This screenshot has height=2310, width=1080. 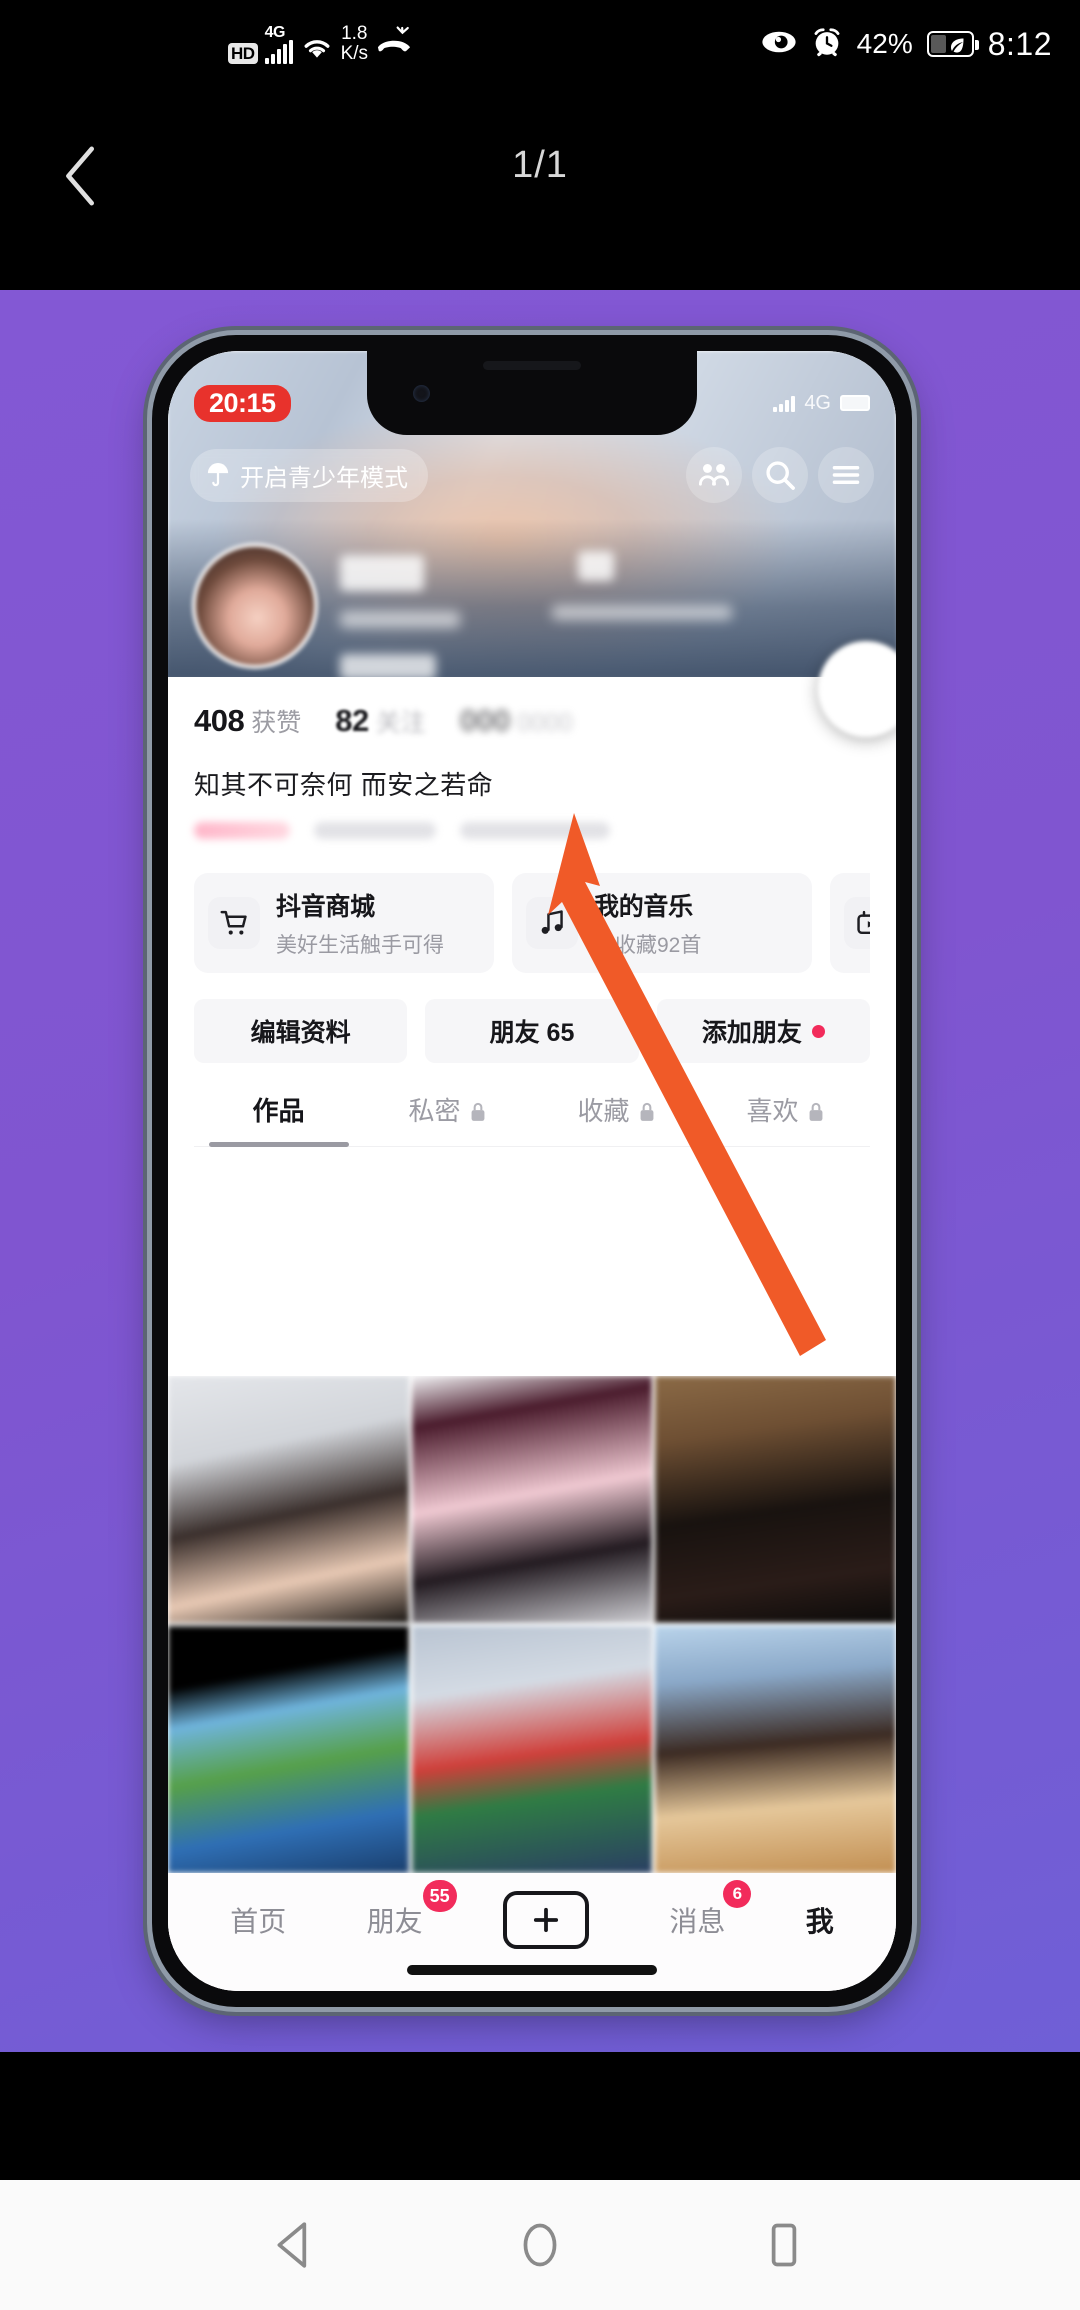 I want to click on network-speed-indicator: 1.8 K/s, so click(x=354, y=44).